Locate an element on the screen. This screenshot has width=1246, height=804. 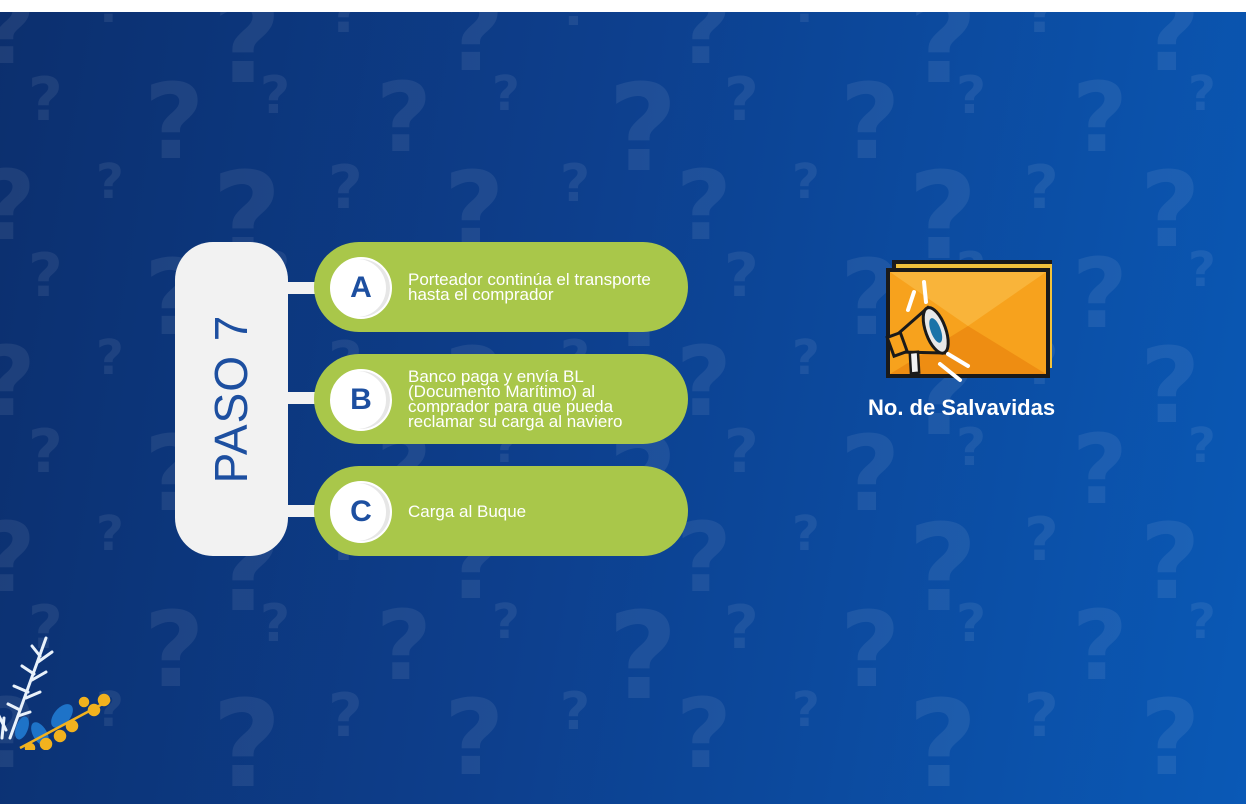
option-b-badge: B is located at coordinates (361, 400).